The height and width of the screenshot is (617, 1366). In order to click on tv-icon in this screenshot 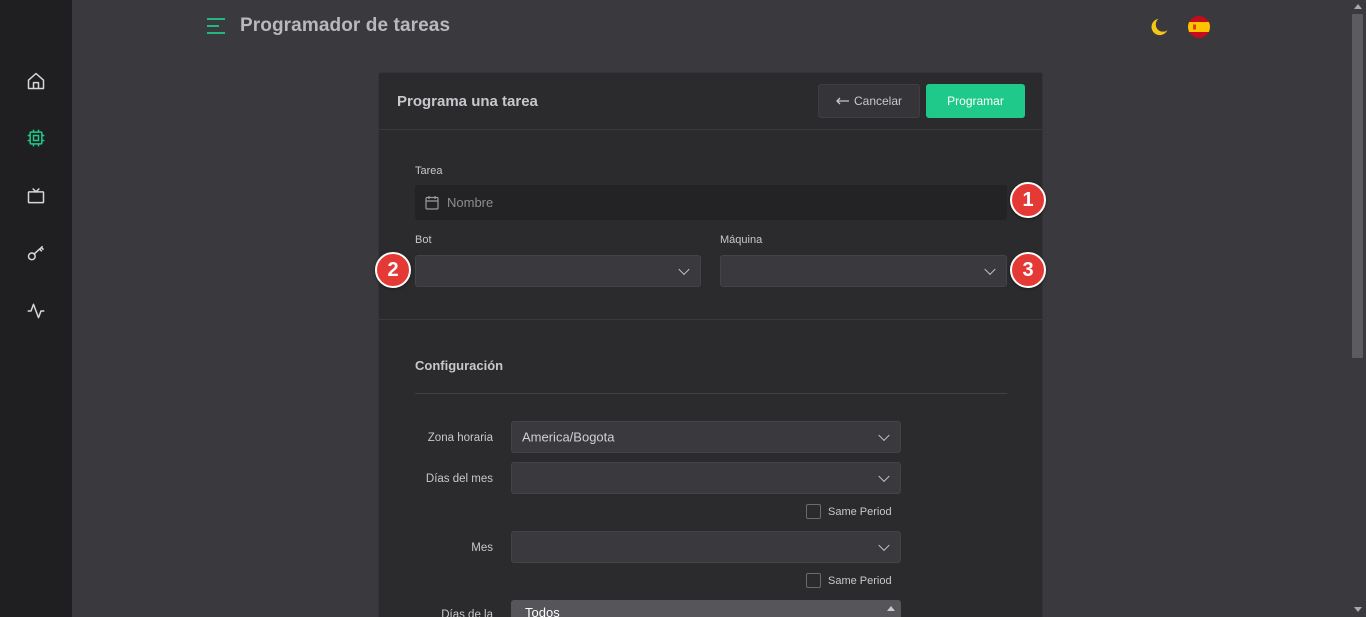, I will do `click(36, 195)`.